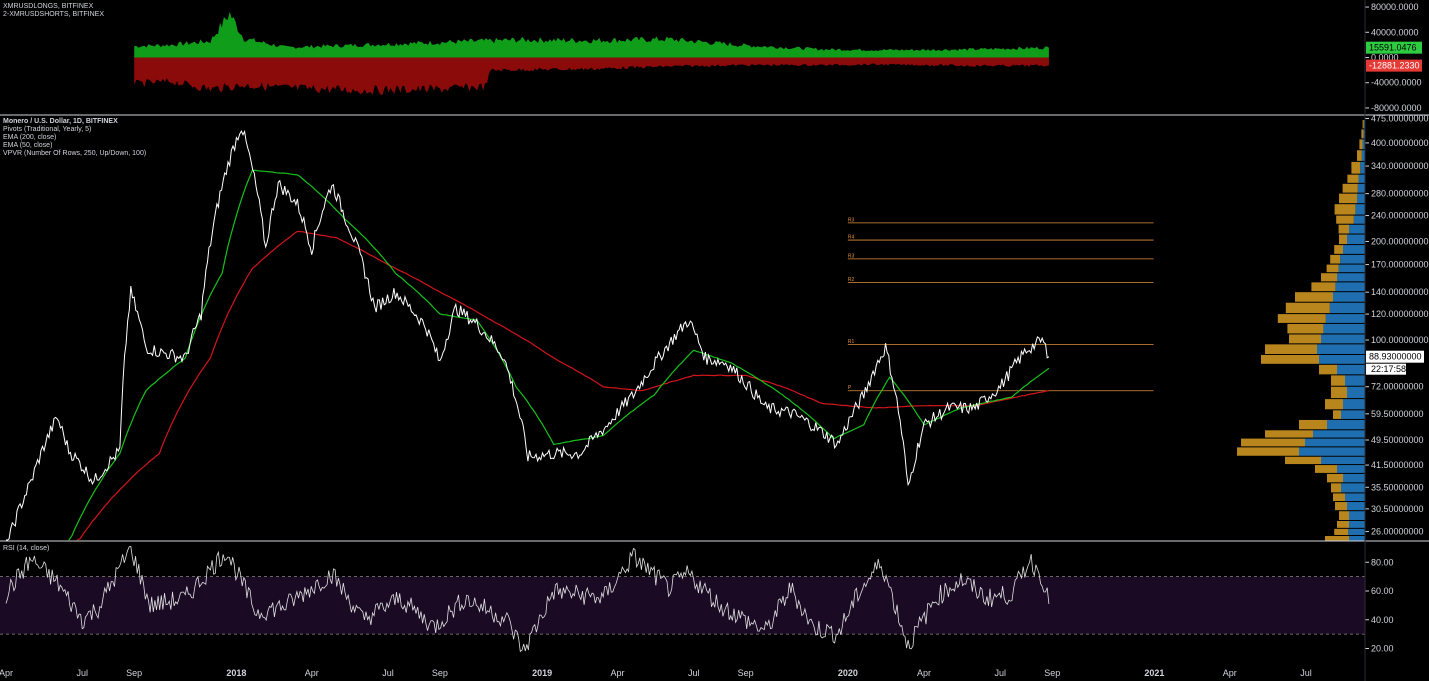 This screenshot has height=681, width=1429. I want to click on legend-rsi: RSI (14, close), so click(26, 548).